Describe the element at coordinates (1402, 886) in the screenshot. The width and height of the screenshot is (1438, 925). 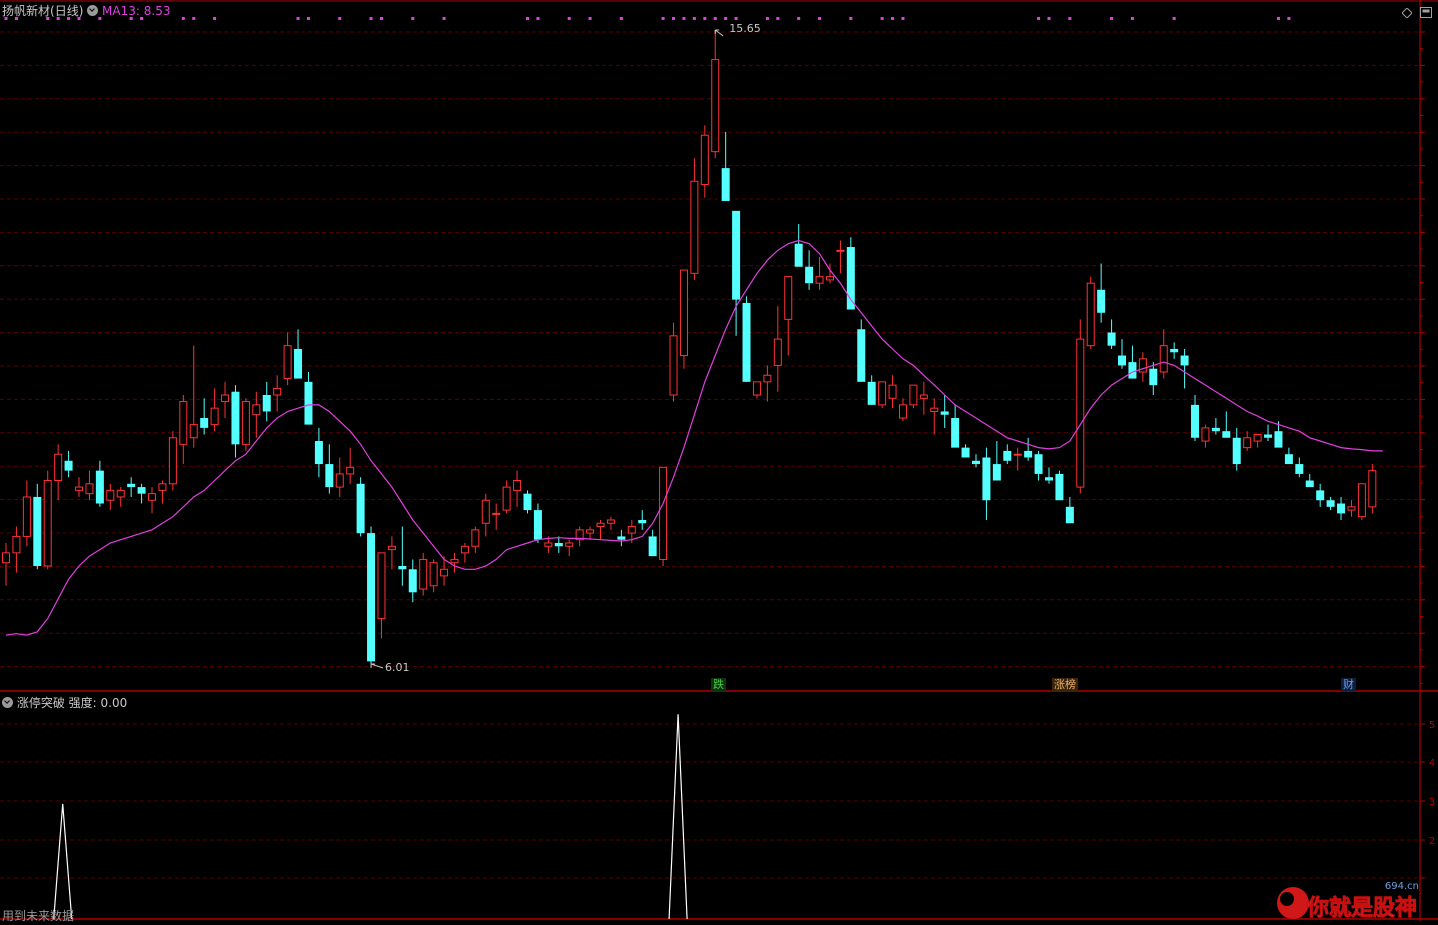
I see `watermark-site: 694.cn` at that location.